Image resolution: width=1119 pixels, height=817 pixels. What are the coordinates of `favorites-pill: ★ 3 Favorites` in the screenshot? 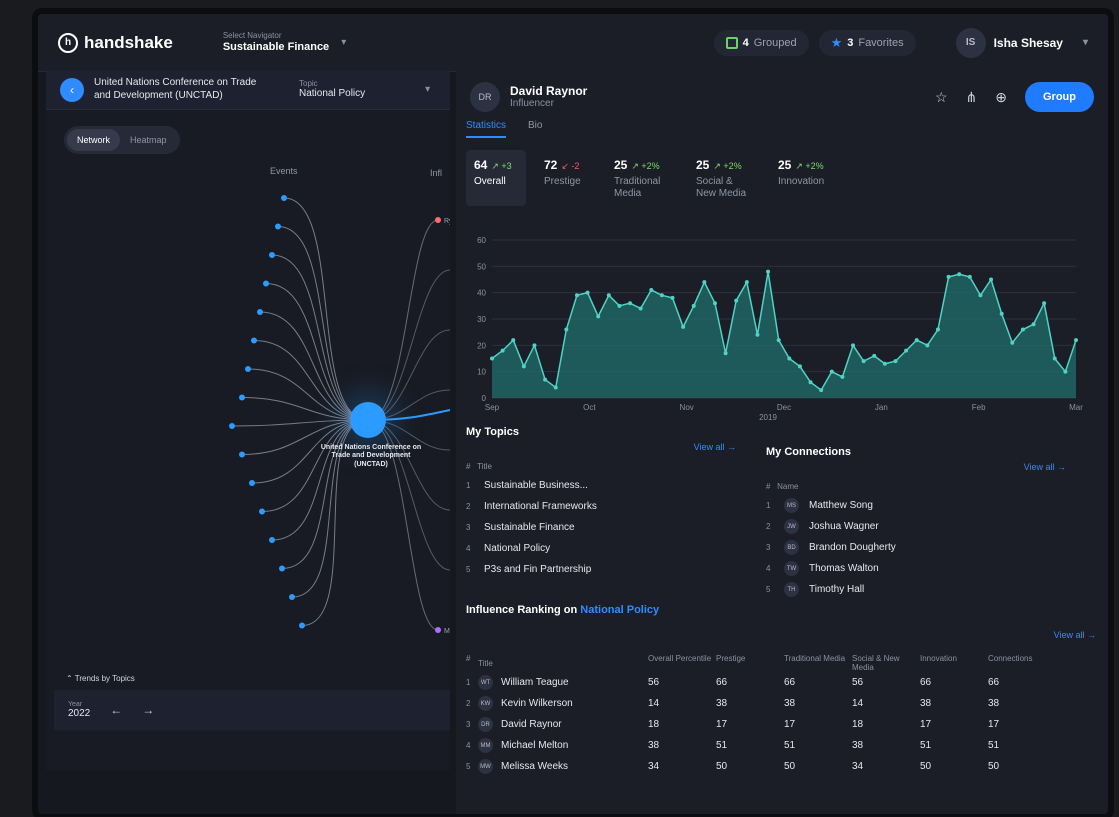 It's located at (867, 42).